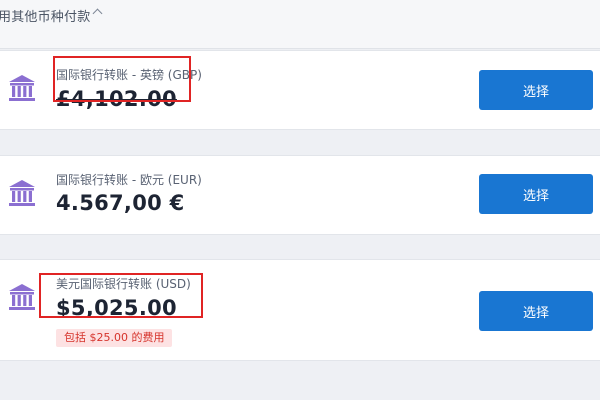  I want to click on fee-badge: 包括 $25.00 的费用, so click(114, 338).